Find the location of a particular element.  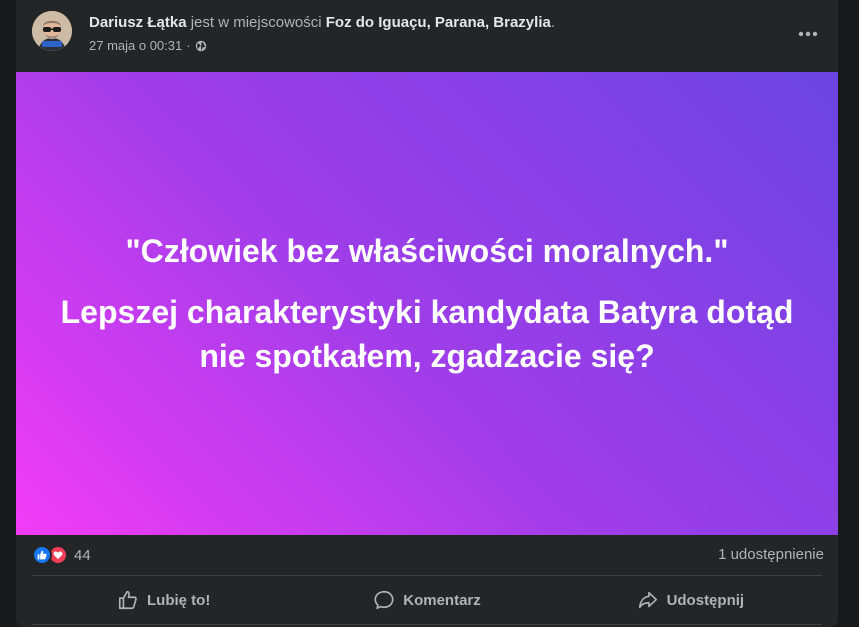

location-suffix: . is located at coordinates (552, 22).